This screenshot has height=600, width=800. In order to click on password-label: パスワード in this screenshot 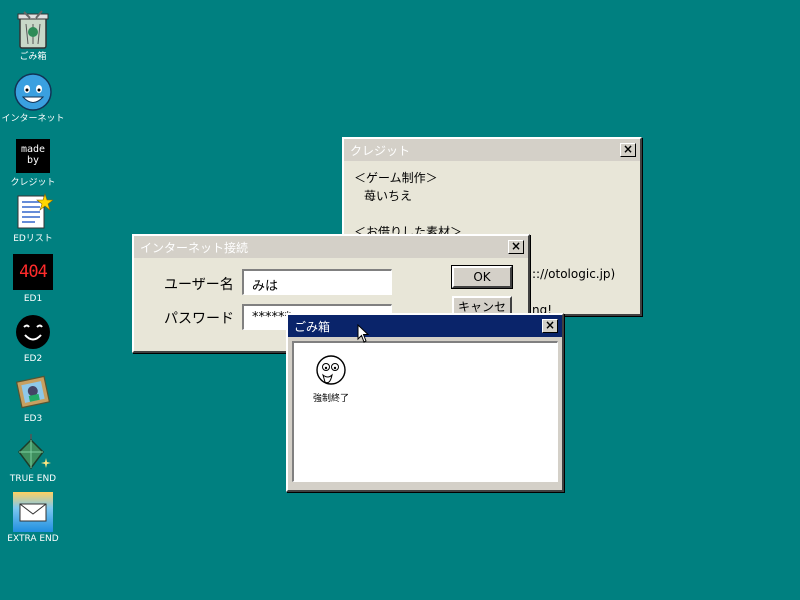, I will do `click(199, 319)`.